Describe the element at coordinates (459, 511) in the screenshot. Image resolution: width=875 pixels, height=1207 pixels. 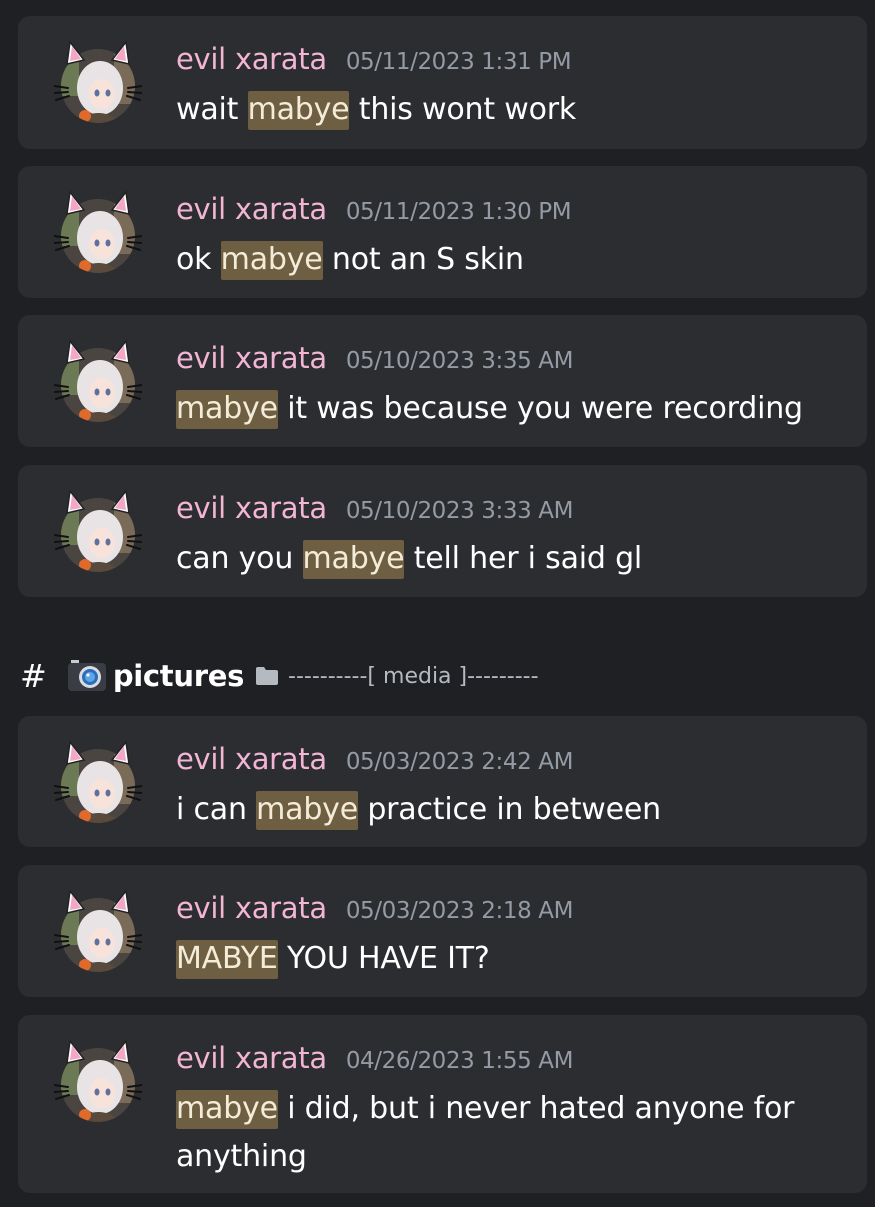
I see `message-timestamp: 05/10/2023 3:33 AM` at that location.